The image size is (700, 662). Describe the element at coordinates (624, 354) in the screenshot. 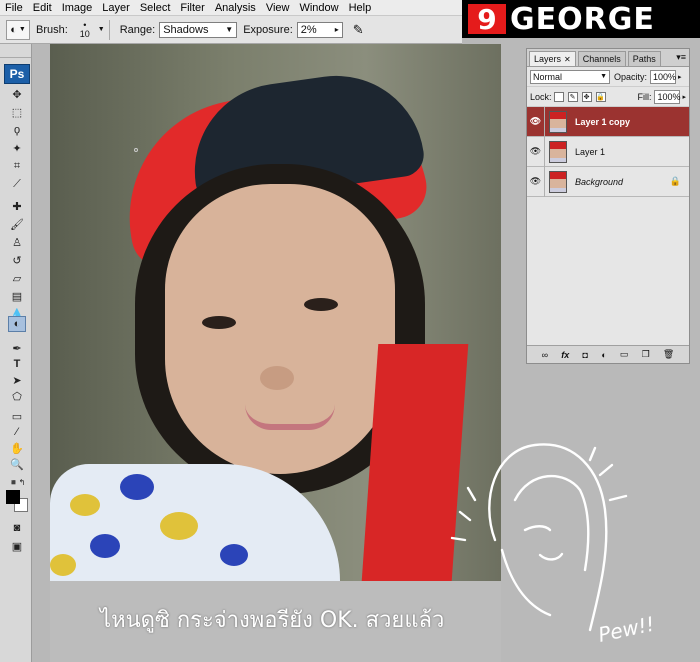

I see `folder-icon: ▭` at that location.